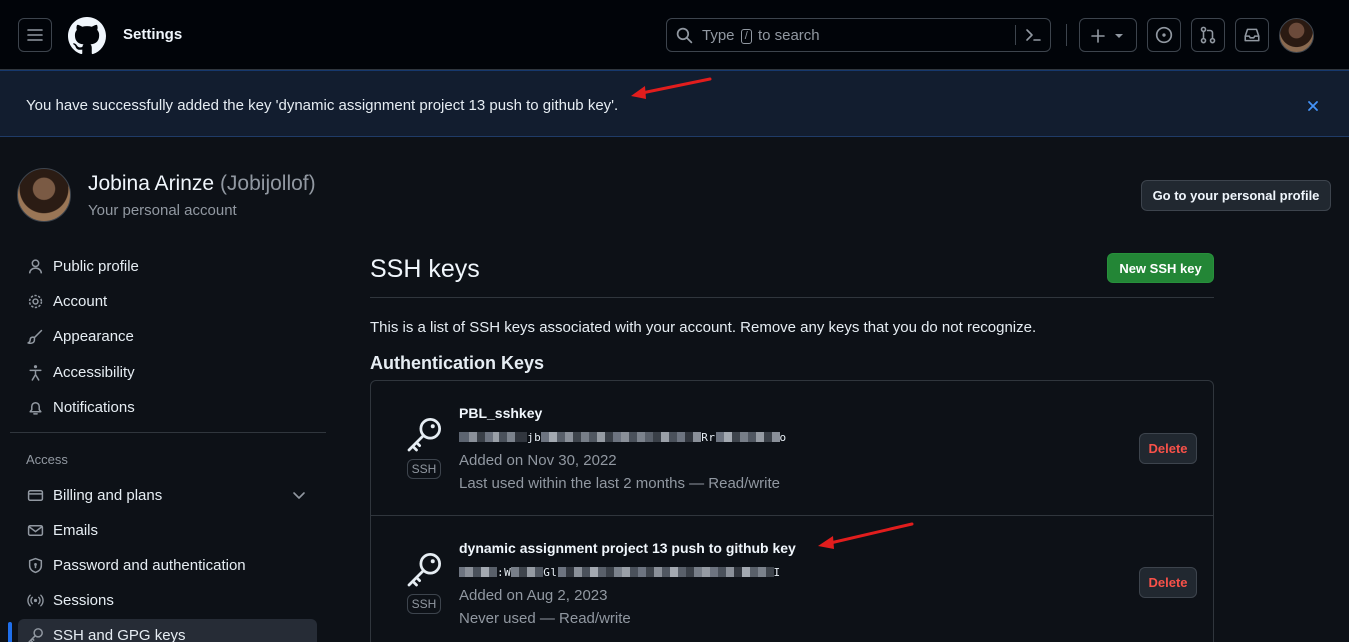 This screenshot has height=642, width=1349. Describe the element at coordinates (1313, 106) in the screenshot. I see `close-icon` at that location.